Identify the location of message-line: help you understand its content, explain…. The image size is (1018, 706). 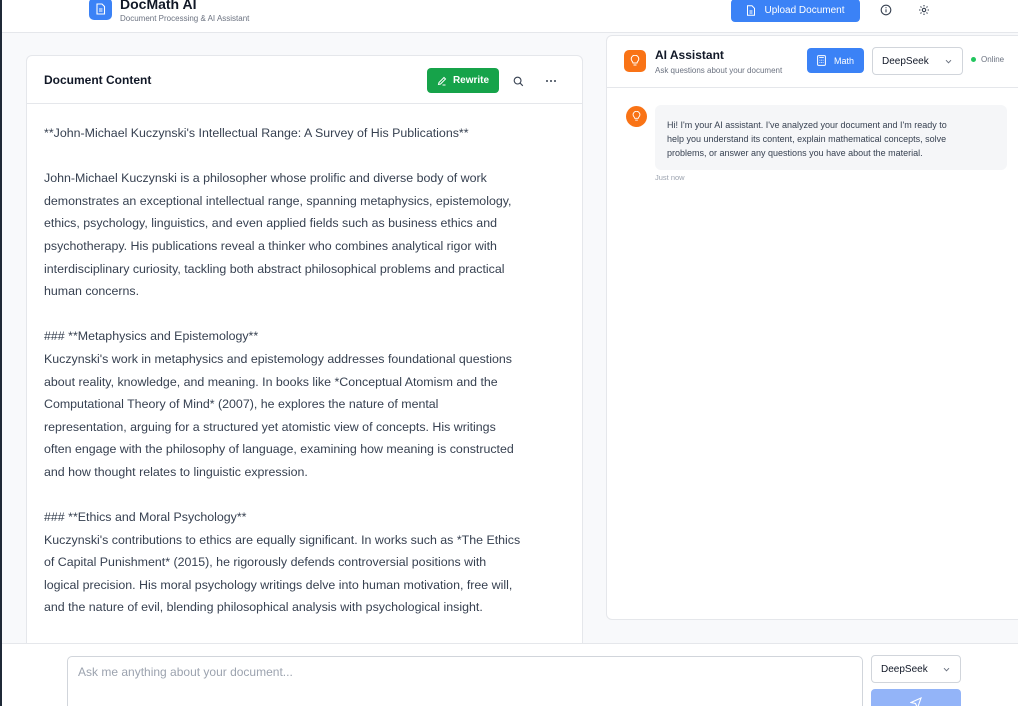
(807, 139).